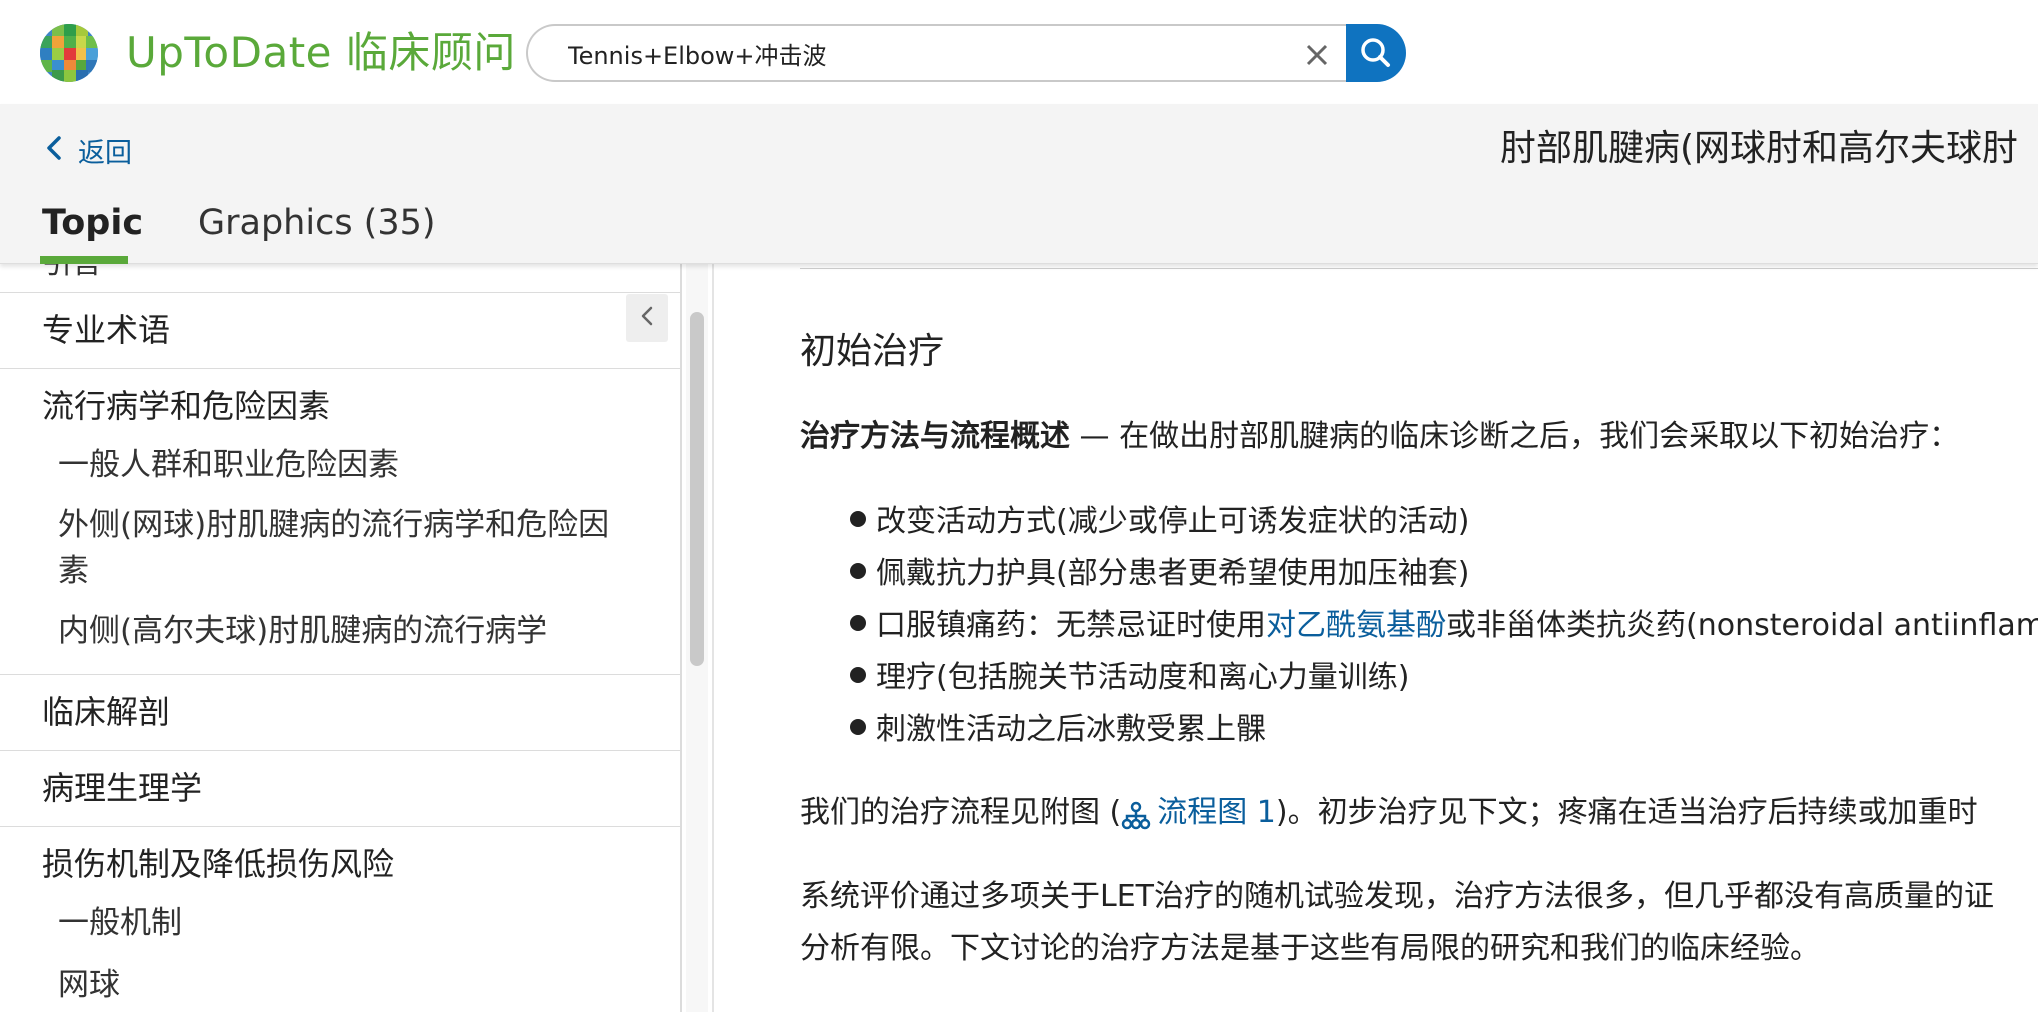 This screenshot has width=2038, height=1012. Describe the element at coordinates (1759, 148) in the screenshot. I see `topic-title: 肘部肌腱病(网球肘和高尔夫球肘` at that location.